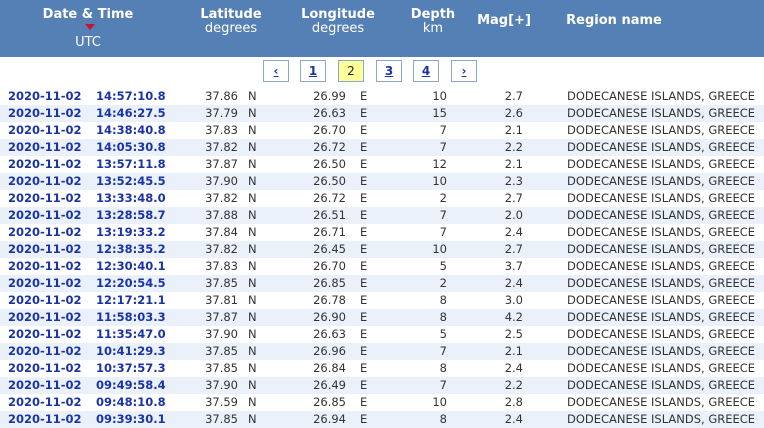 Image resolution: width=764 pixels, height=428 pixels. What do you see at coordinates (329, 351) in the screenshot?
I see `longitude-cell: 26.96` at bounding box center [329, 351].